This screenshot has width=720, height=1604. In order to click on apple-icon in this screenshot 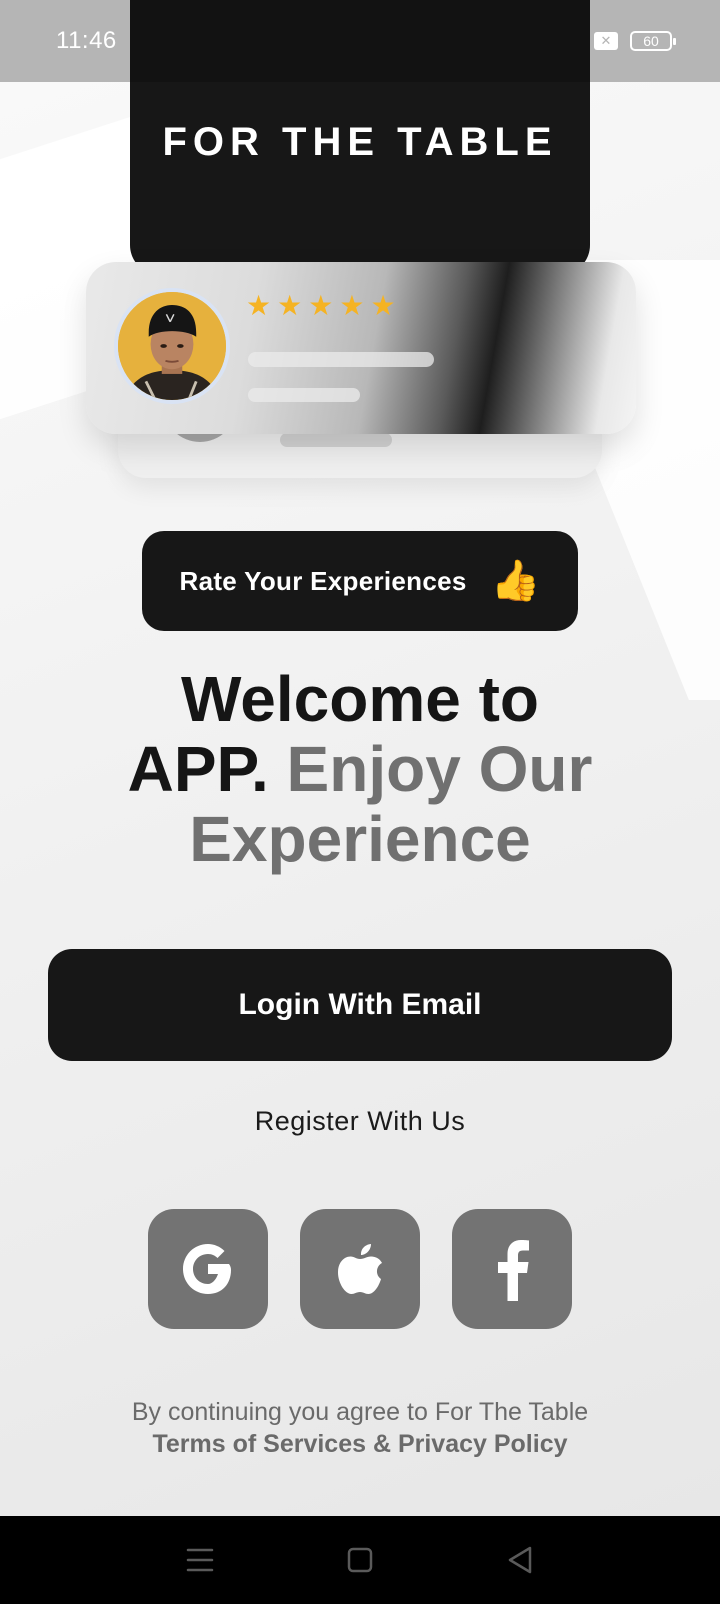, I will do `click(360, 1269)`.